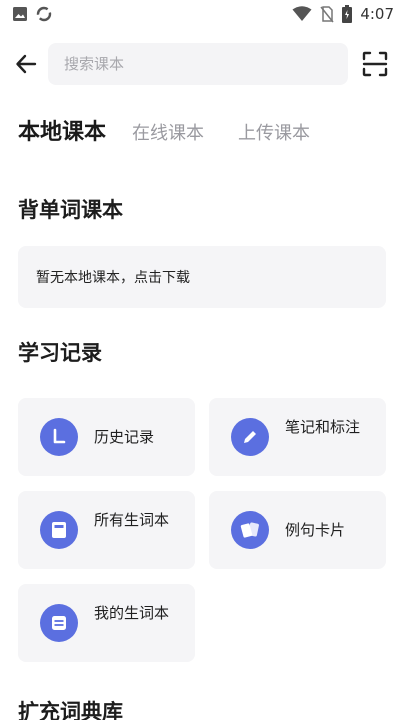 The height and width of the screenshot is (720, 404). Describe the element at coordinates (202, 15) in the screenshot. I see `status-bar: 4:07` at that location.